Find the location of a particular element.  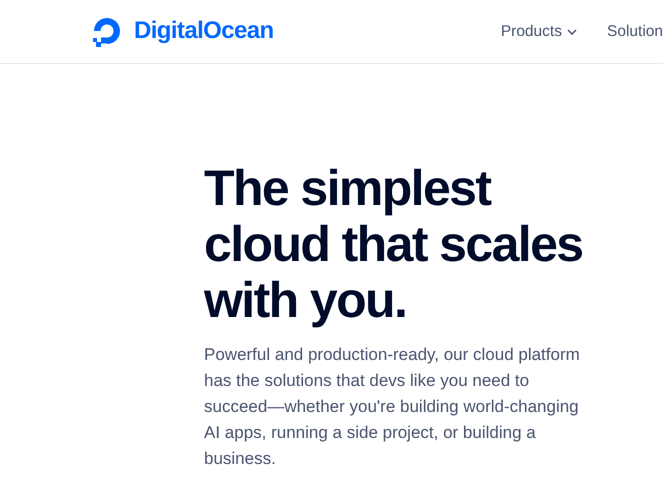

logo: DigitalOcean is located at coordinates (182, 31).